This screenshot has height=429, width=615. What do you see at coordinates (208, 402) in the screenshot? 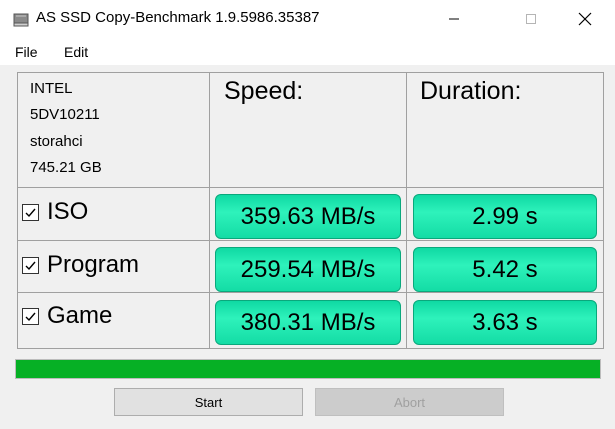
I see `start-button: Start` at bounding box center [208, 402].